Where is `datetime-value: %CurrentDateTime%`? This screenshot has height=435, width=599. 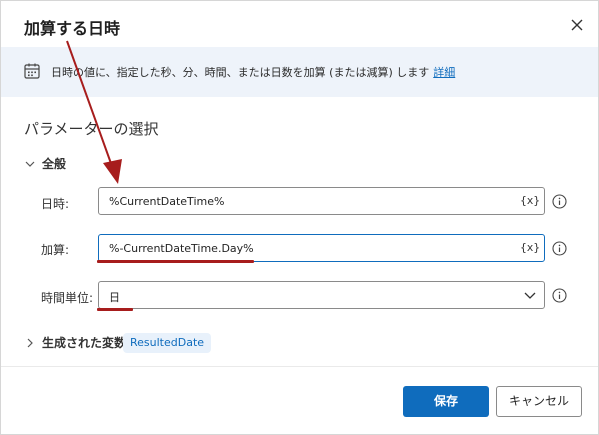 datetime-value: %CurrentDateTime% is located at coordinates (167, 201).